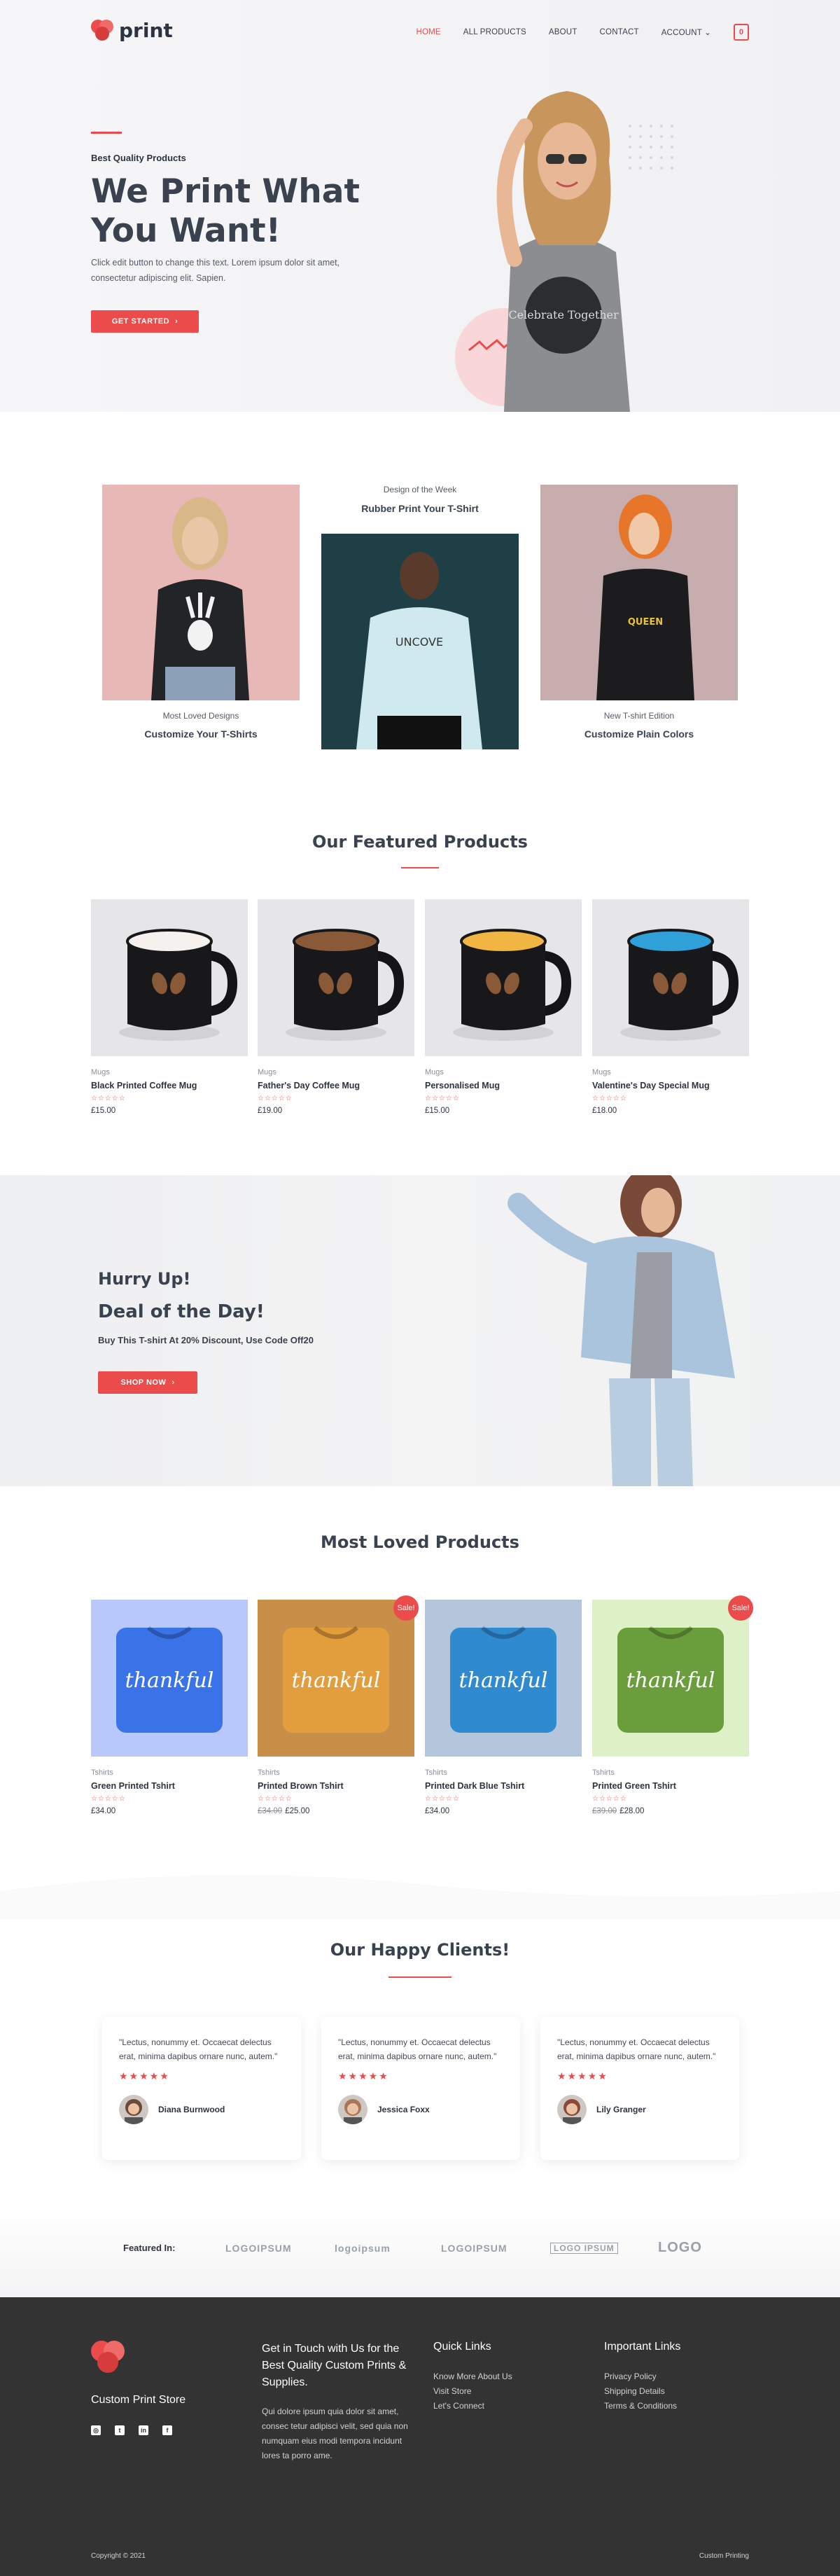 The image size is (840, 2576). I want to click on deal-model-image, so click(621, 1330).